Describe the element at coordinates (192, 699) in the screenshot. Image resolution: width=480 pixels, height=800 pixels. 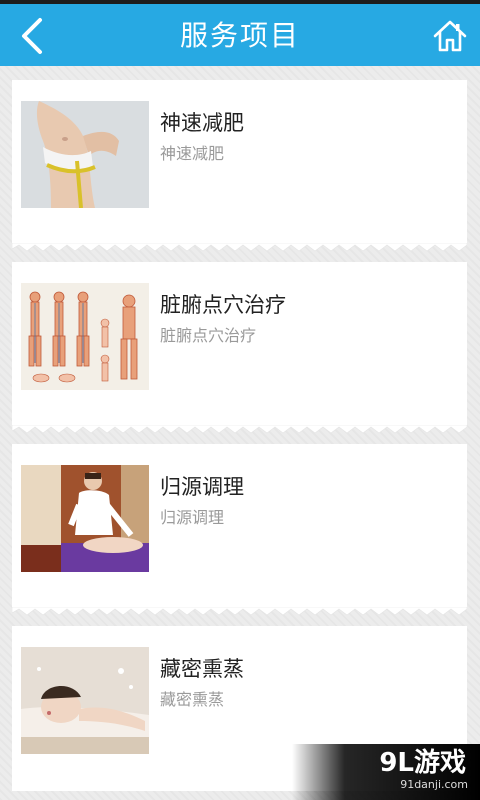
I see `service-subtitle: 藏密熏蒸` at that location.